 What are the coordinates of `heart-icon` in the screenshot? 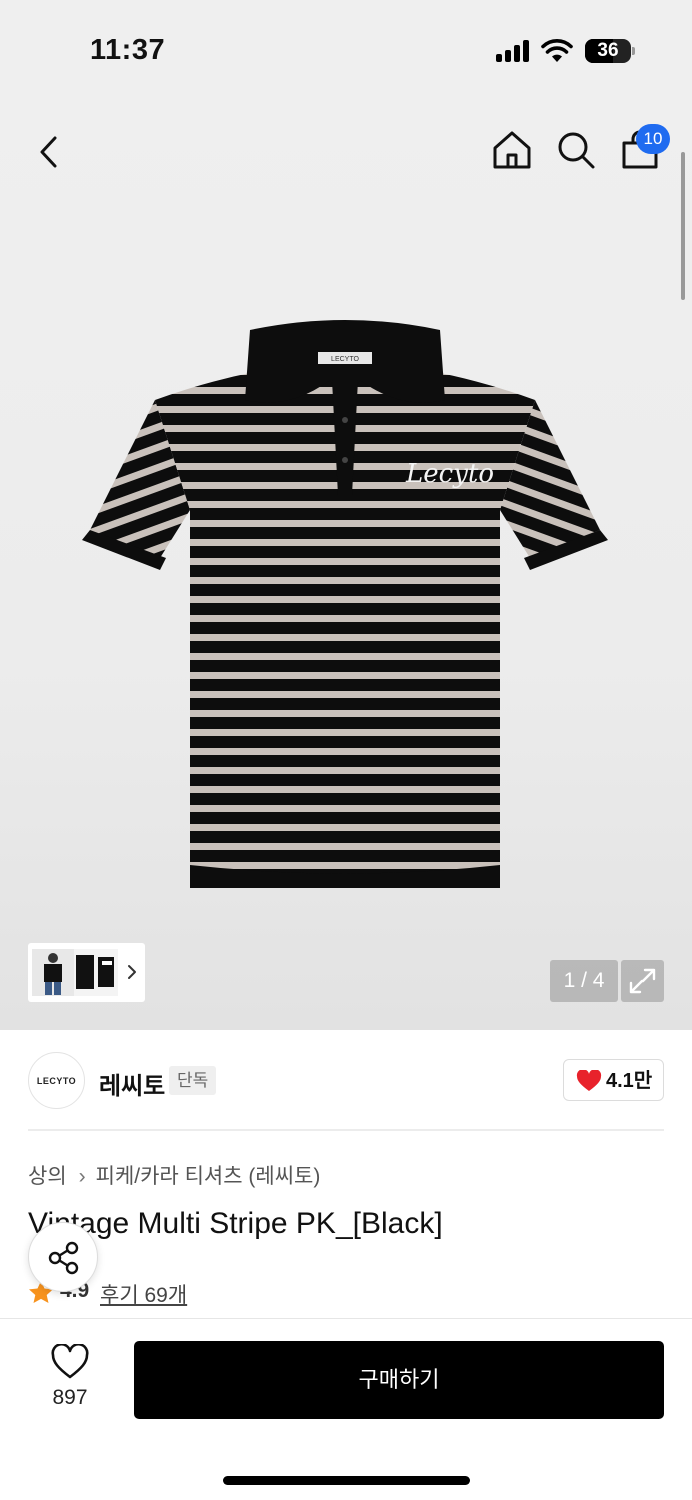 It's located at (589, 1080).